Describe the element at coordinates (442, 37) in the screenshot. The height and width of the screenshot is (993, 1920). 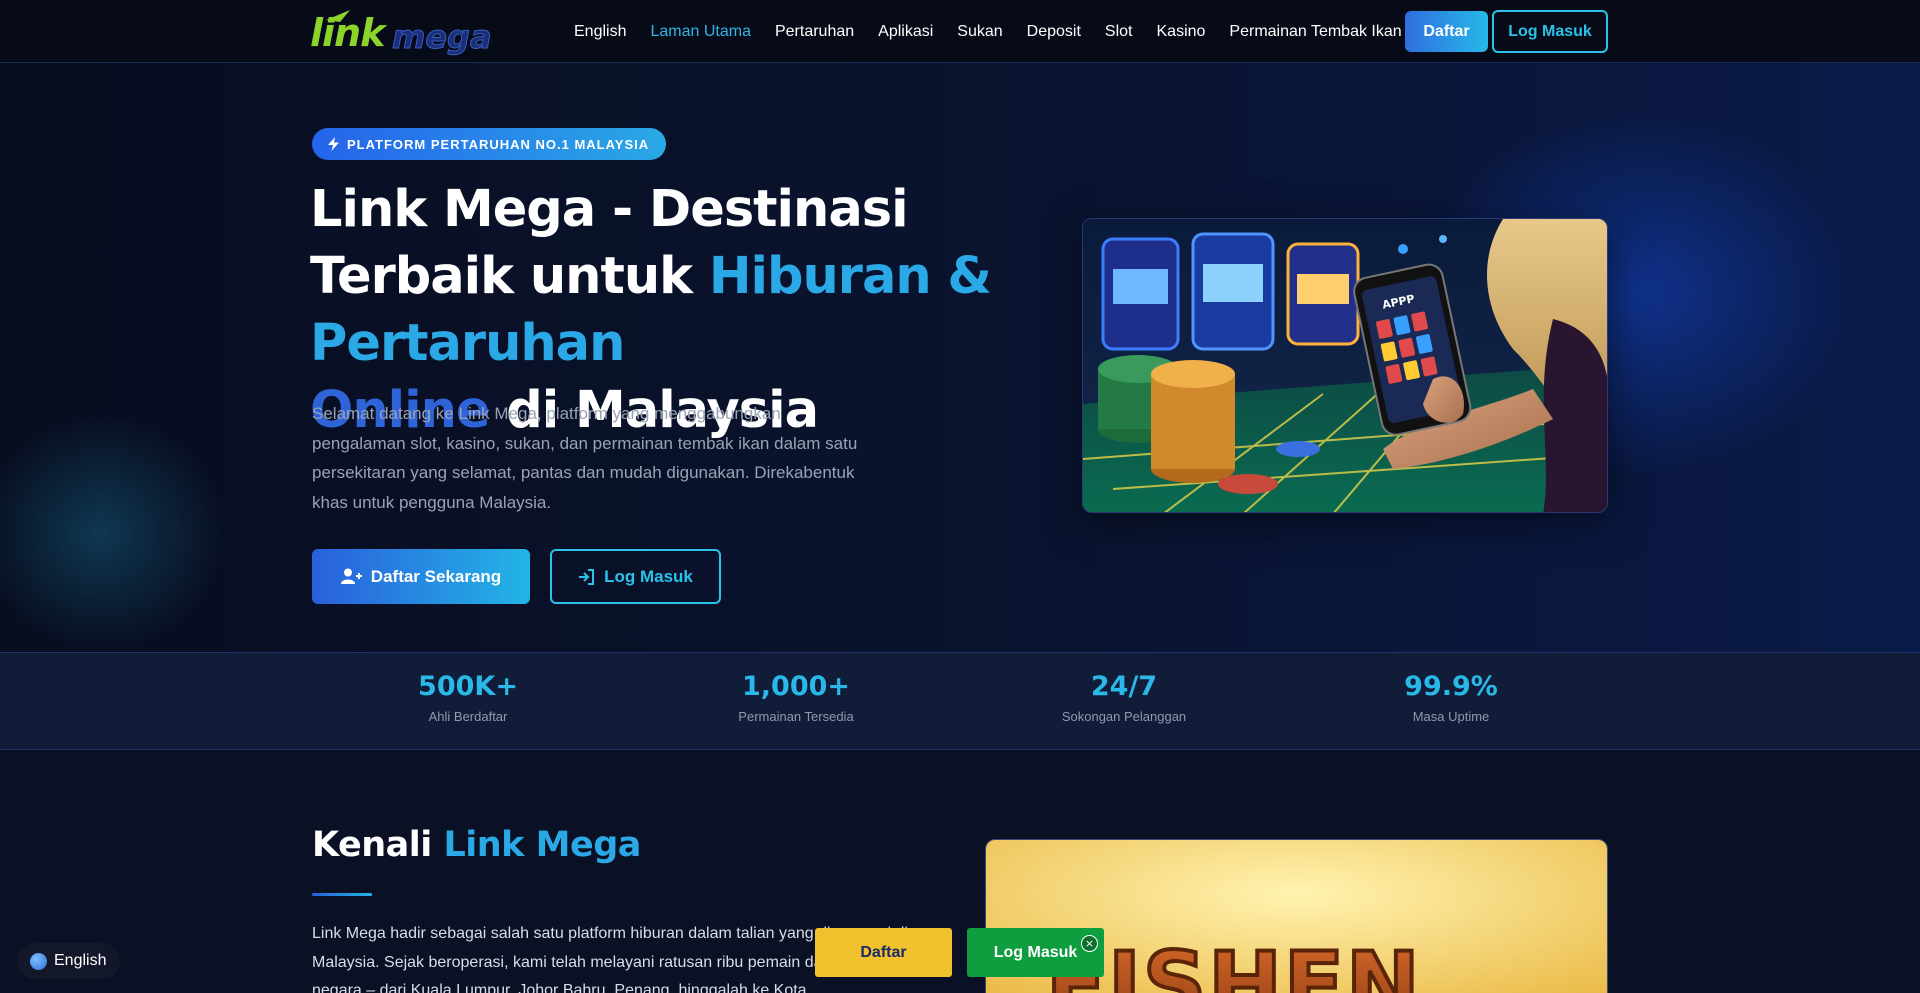
I see `svg-text: mega` at that location.